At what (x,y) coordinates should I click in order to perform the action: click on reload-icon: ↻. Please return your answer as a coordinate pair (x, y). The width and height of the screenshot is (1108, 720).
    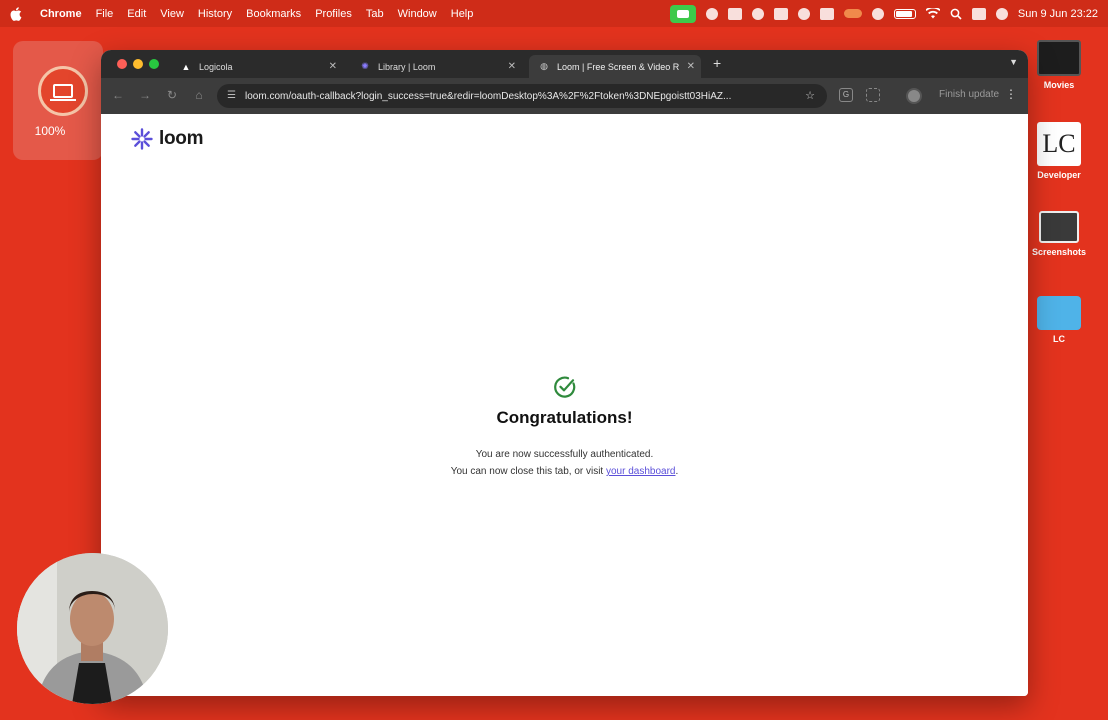
    Looking at the image, I should click on (172, 95).